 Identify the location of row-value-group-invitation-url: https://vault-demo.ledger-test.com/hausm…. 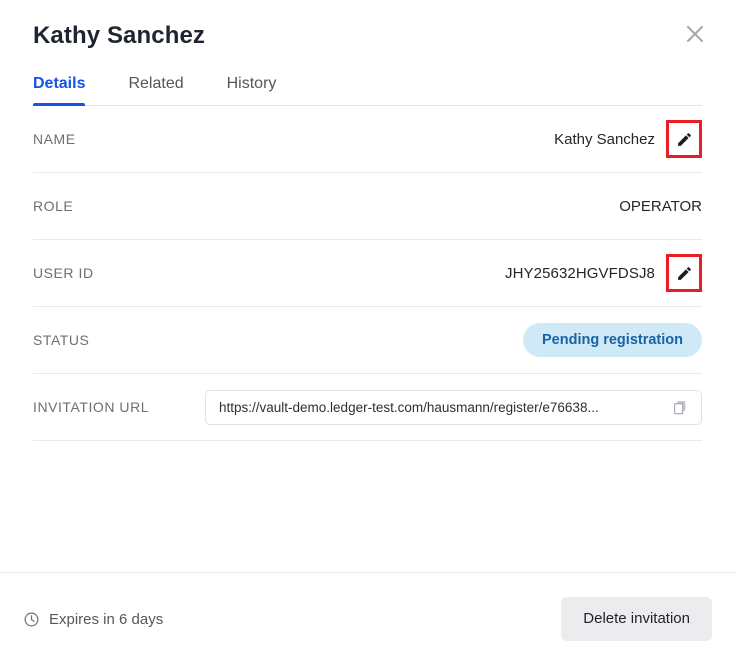
(453, 407).